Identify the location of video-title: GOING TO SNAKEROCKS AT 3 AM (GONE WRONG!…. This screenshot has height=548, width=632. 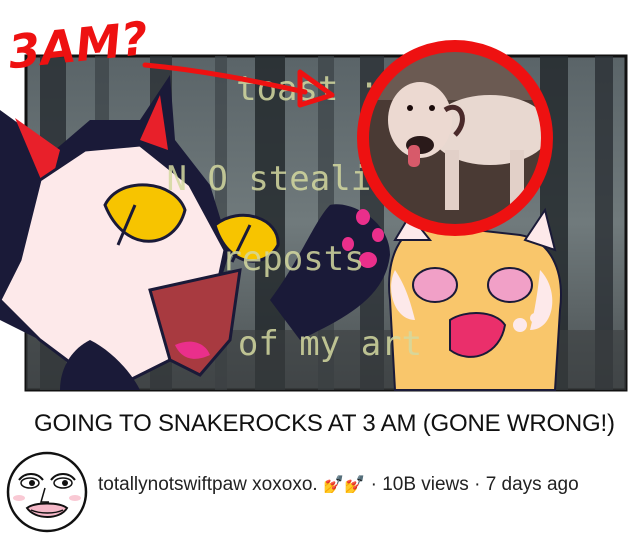
(333, 424).